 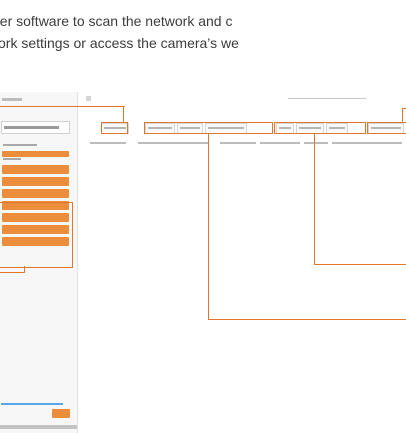 I want to click on callout-top-left-bar, so click(x=62, y=106).